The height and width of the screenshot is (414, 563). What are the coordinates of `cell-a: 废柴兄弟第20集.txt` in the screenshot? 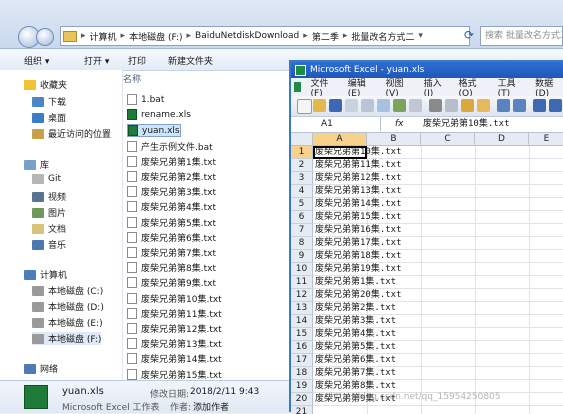 It's located at (438, 295).